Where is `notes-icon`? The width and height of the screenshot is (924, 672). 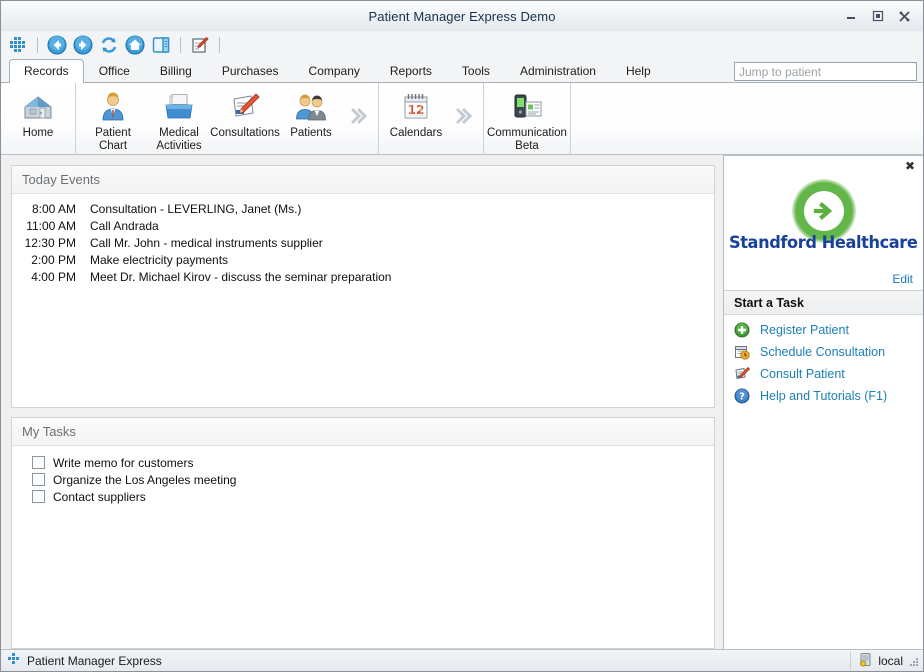 notes-icon is located at coordinates (200, 45).